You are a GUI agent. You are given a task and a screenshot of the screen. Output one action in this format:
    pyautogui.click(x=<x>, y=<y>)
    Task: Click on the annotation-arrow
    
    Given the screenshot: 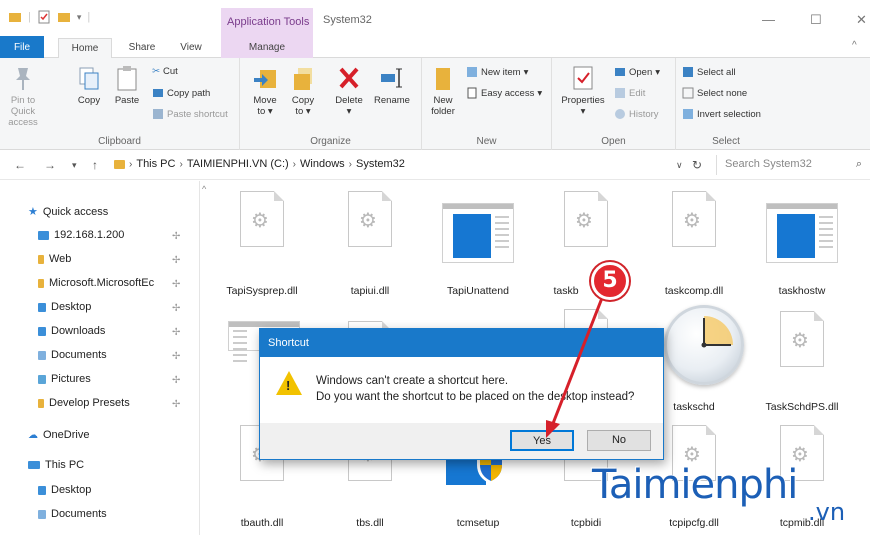 What is the action you would take?
    pyautogui.click(x=575, y=367)
    